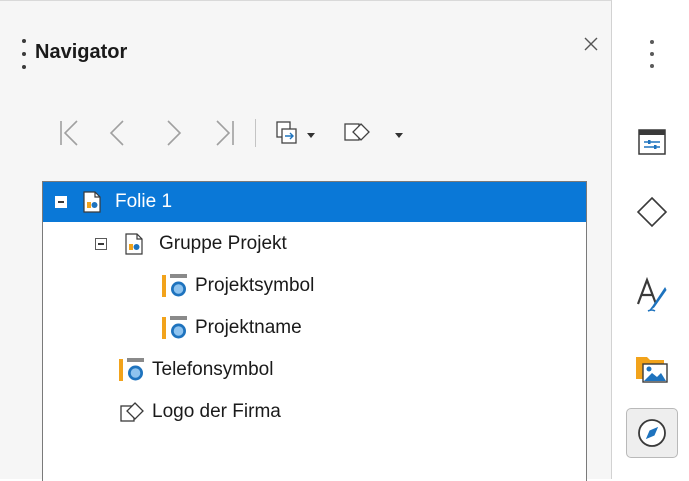  Describe the element at coordinates (652, 142) in the screenshot. I see `properties-icon` at that location.